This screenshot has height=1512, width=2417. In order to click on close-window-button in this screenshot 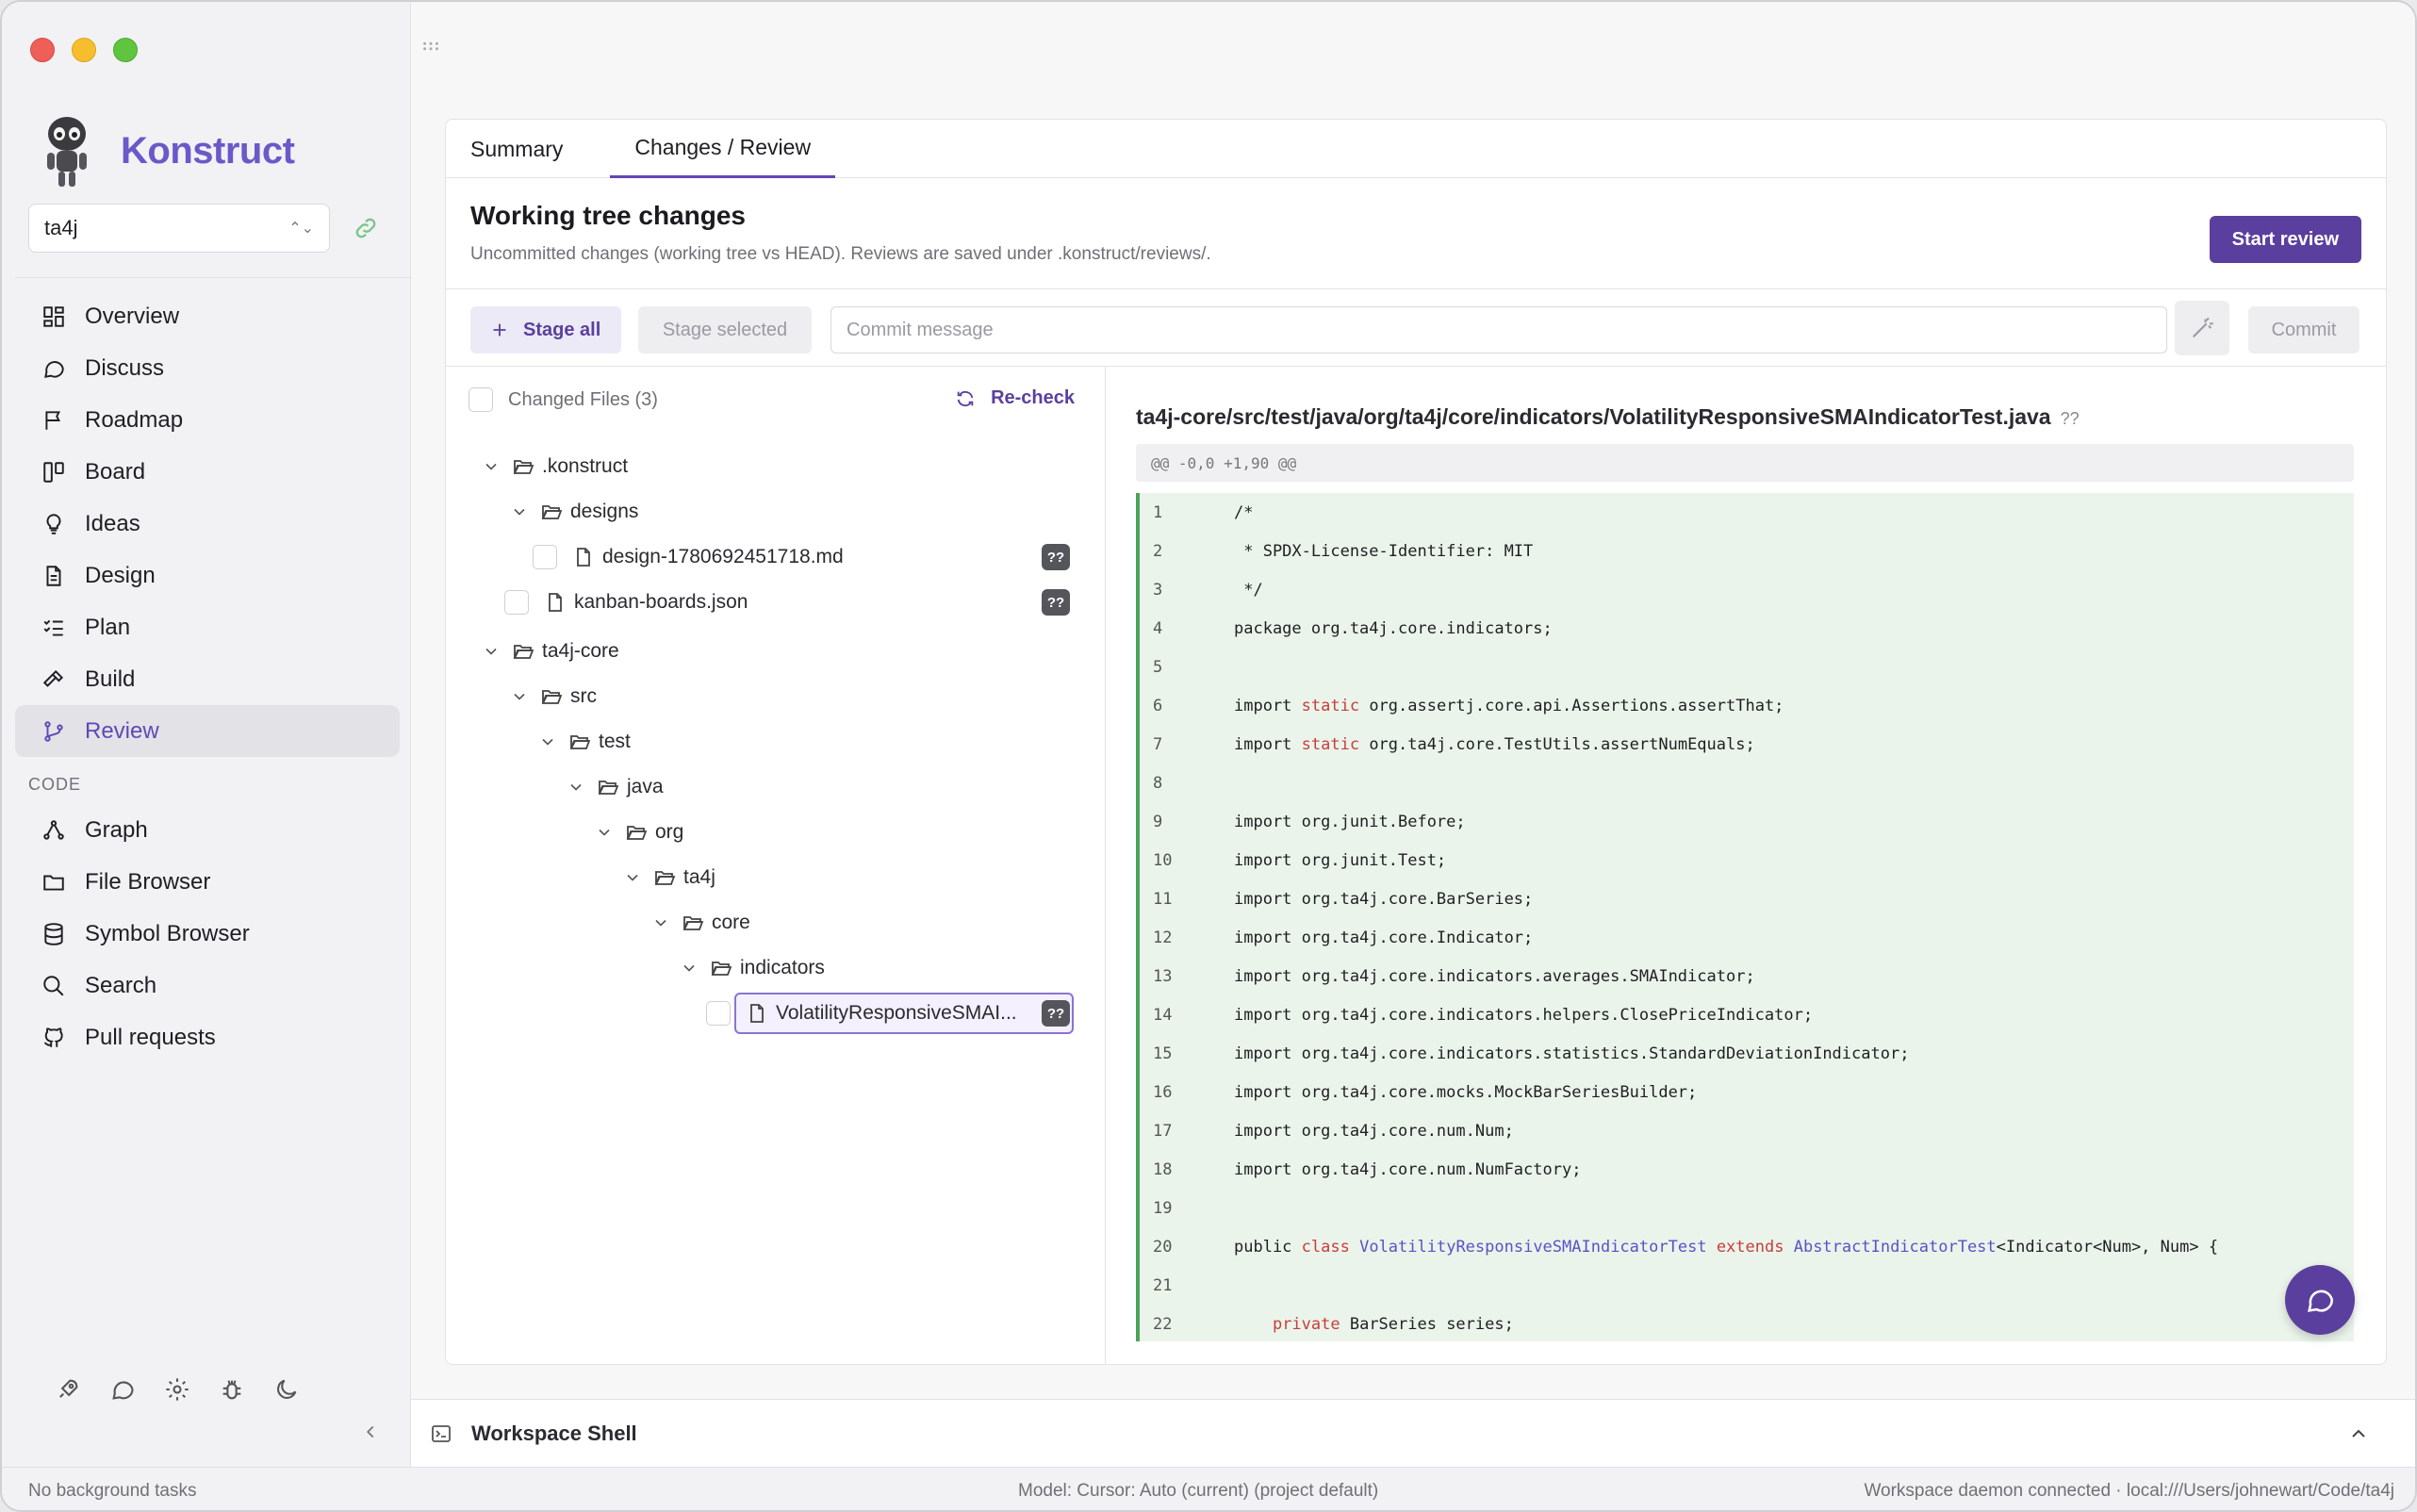, I will do `click(42, 50)`.